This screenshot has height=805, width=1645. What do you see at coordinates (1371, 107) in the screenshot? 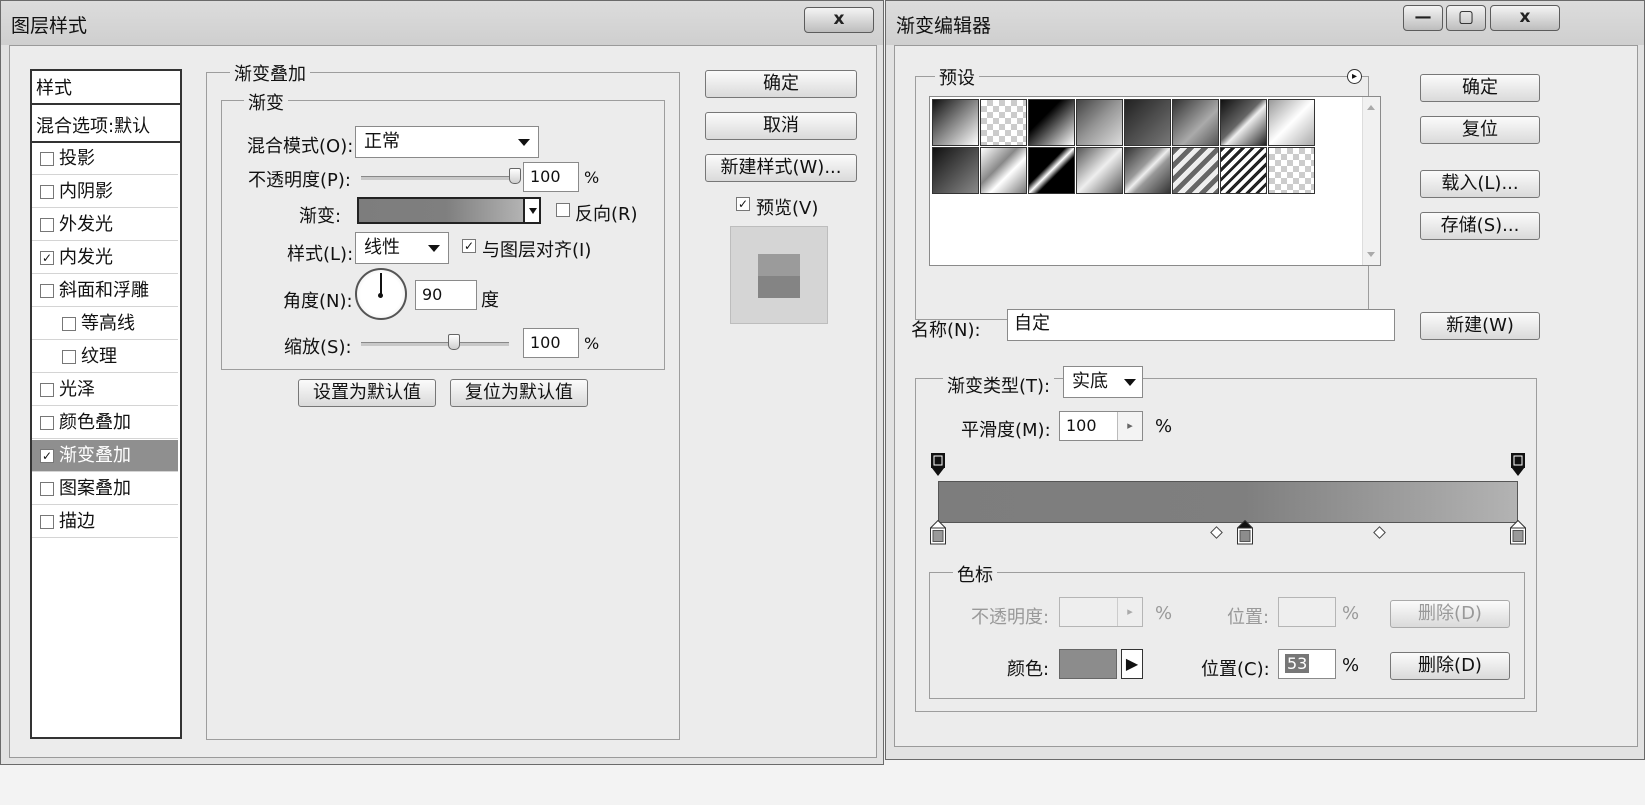
I see `scroll-up-icon` at bounding box center [1371, 107].